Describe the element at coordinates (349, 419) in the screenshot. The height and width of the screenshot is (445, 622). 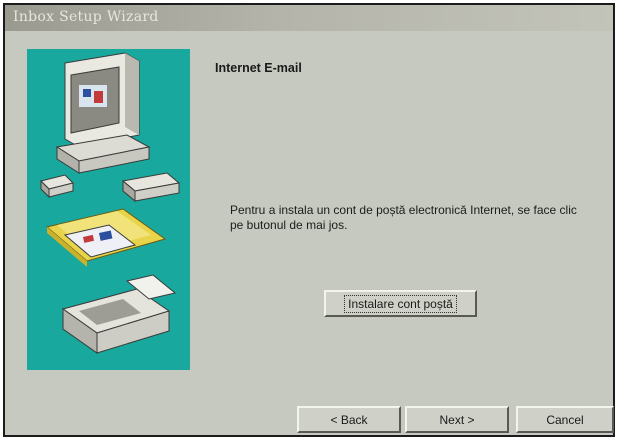
I see `back-button: < Back` at that location.